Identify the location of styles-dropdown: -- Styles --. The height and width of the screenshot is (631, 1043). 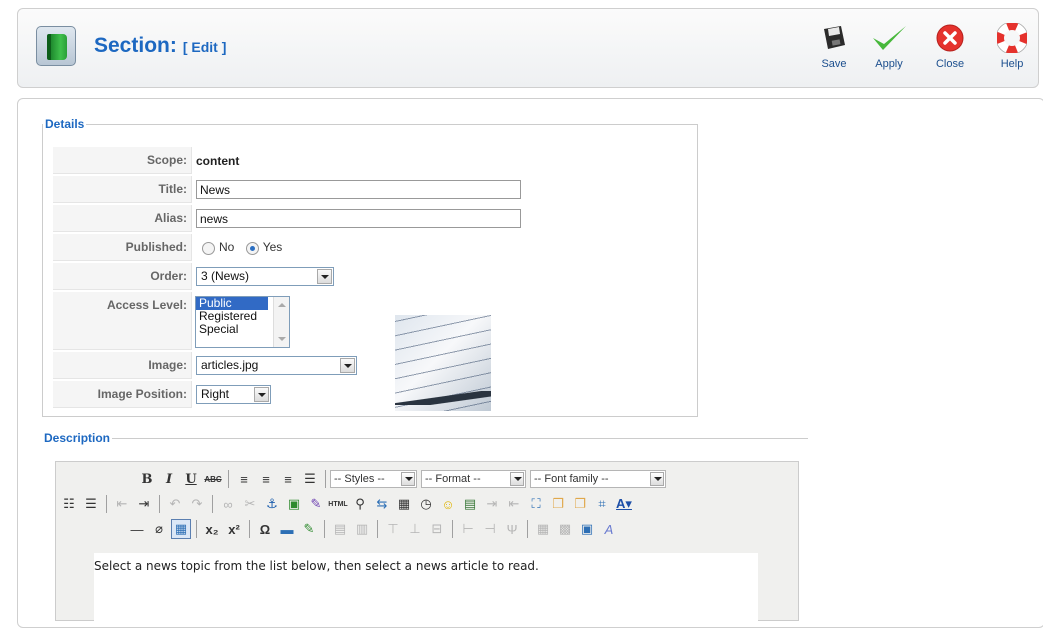
(373, 479).